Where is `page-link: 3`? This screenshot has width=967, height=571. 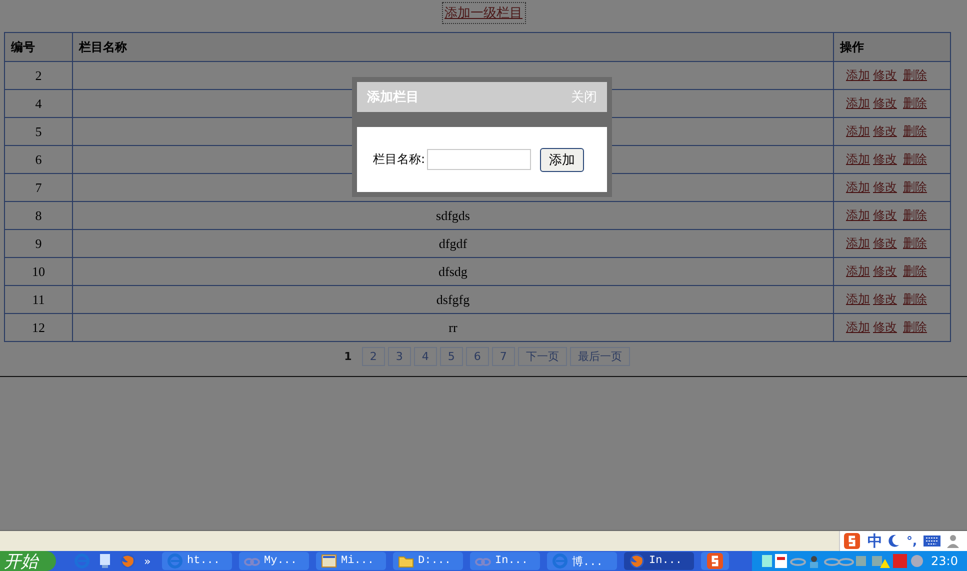
page-link: 3 is located at coordinates (399, 356).